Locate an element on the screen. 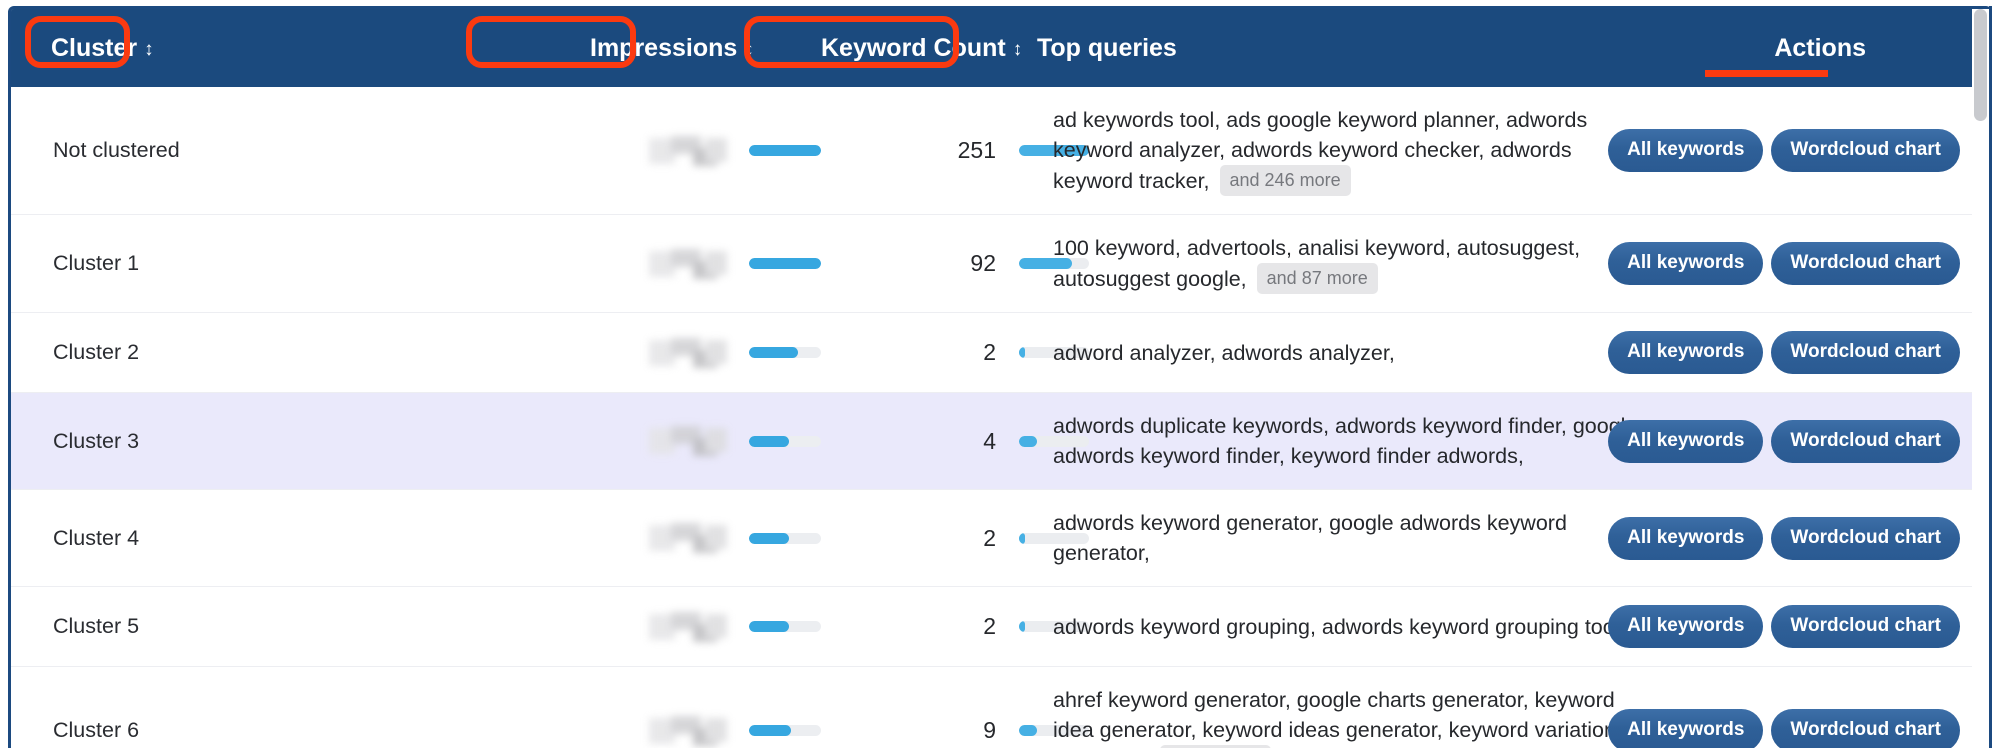 This screenshot has width=2000, height=748. cell-cluster-name: Not clustered is located at coordinates (116, 150).